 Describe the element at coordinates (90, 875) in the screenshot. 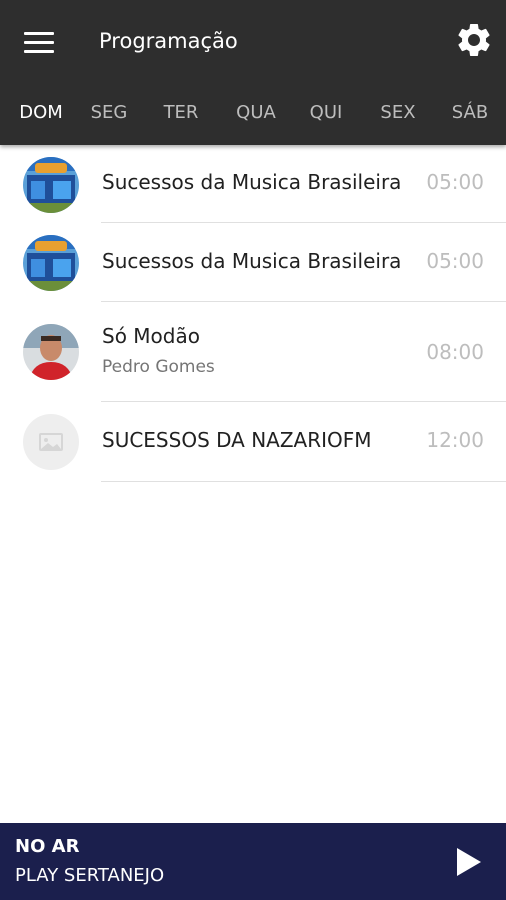

I see `station-name: PLAY SERTANEJO` at that location.